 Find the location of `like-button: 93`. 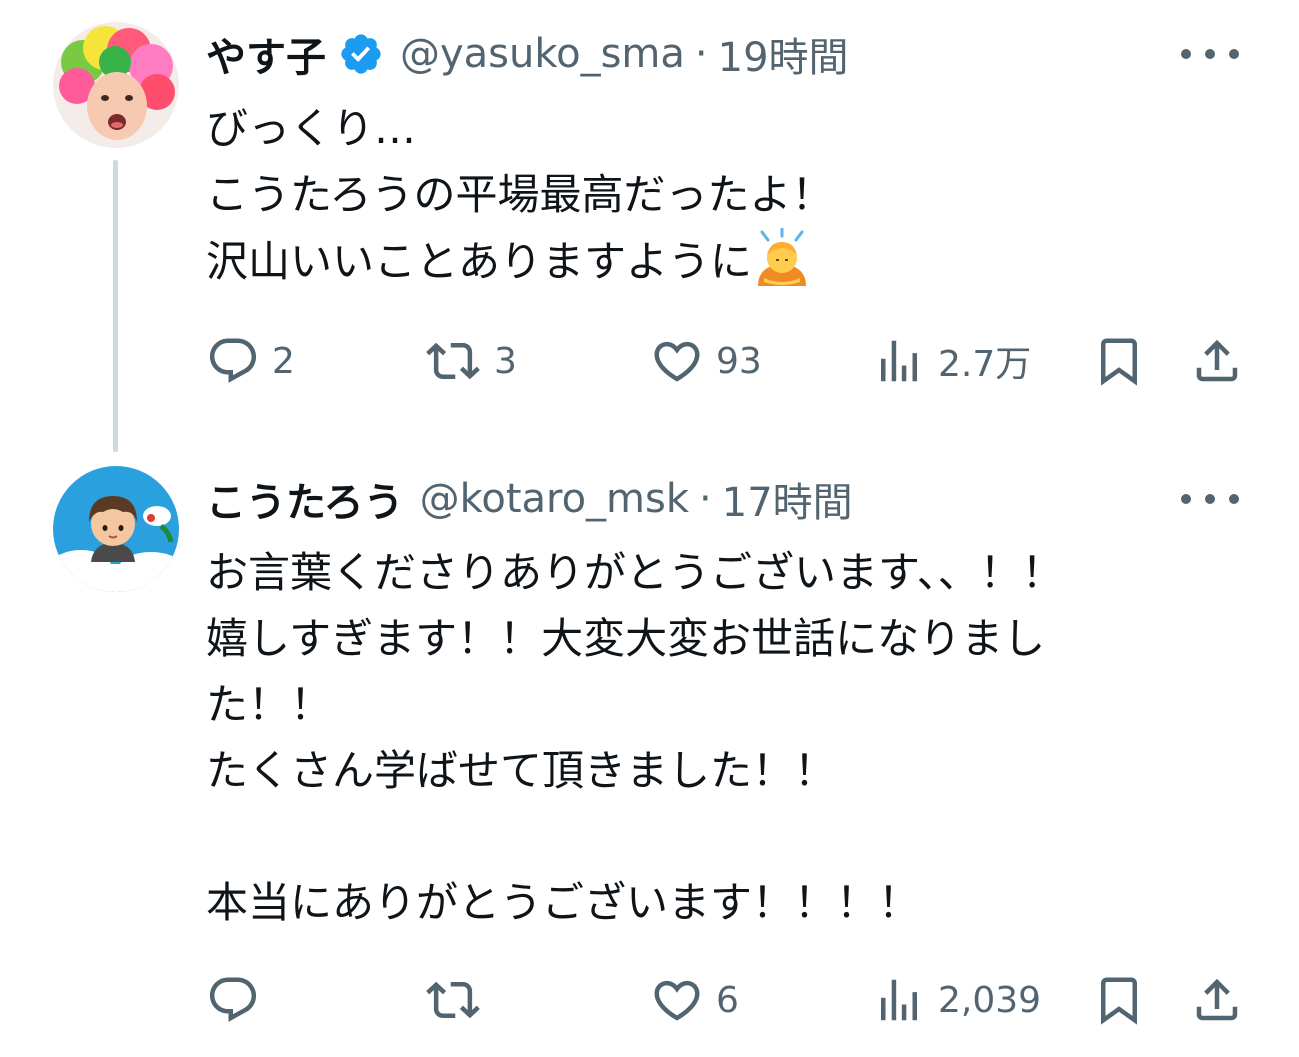

like-button: 93 is located at coordinates (706, 361).